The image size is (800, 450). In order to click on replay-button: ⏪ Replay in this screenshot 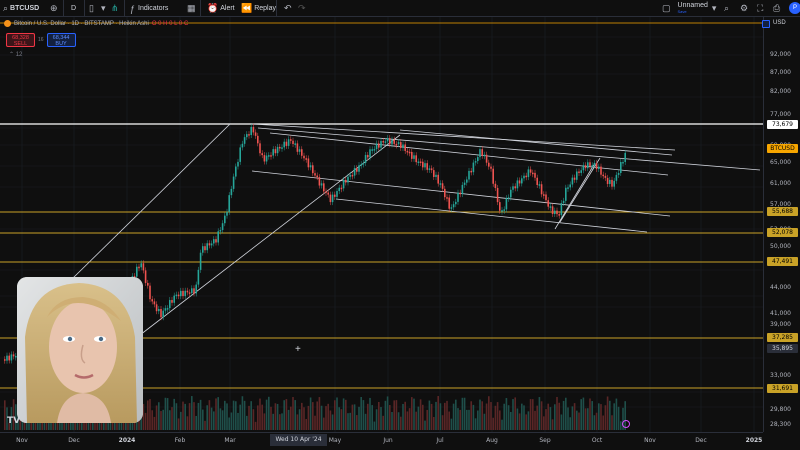, I will do `click(258, 8)`.